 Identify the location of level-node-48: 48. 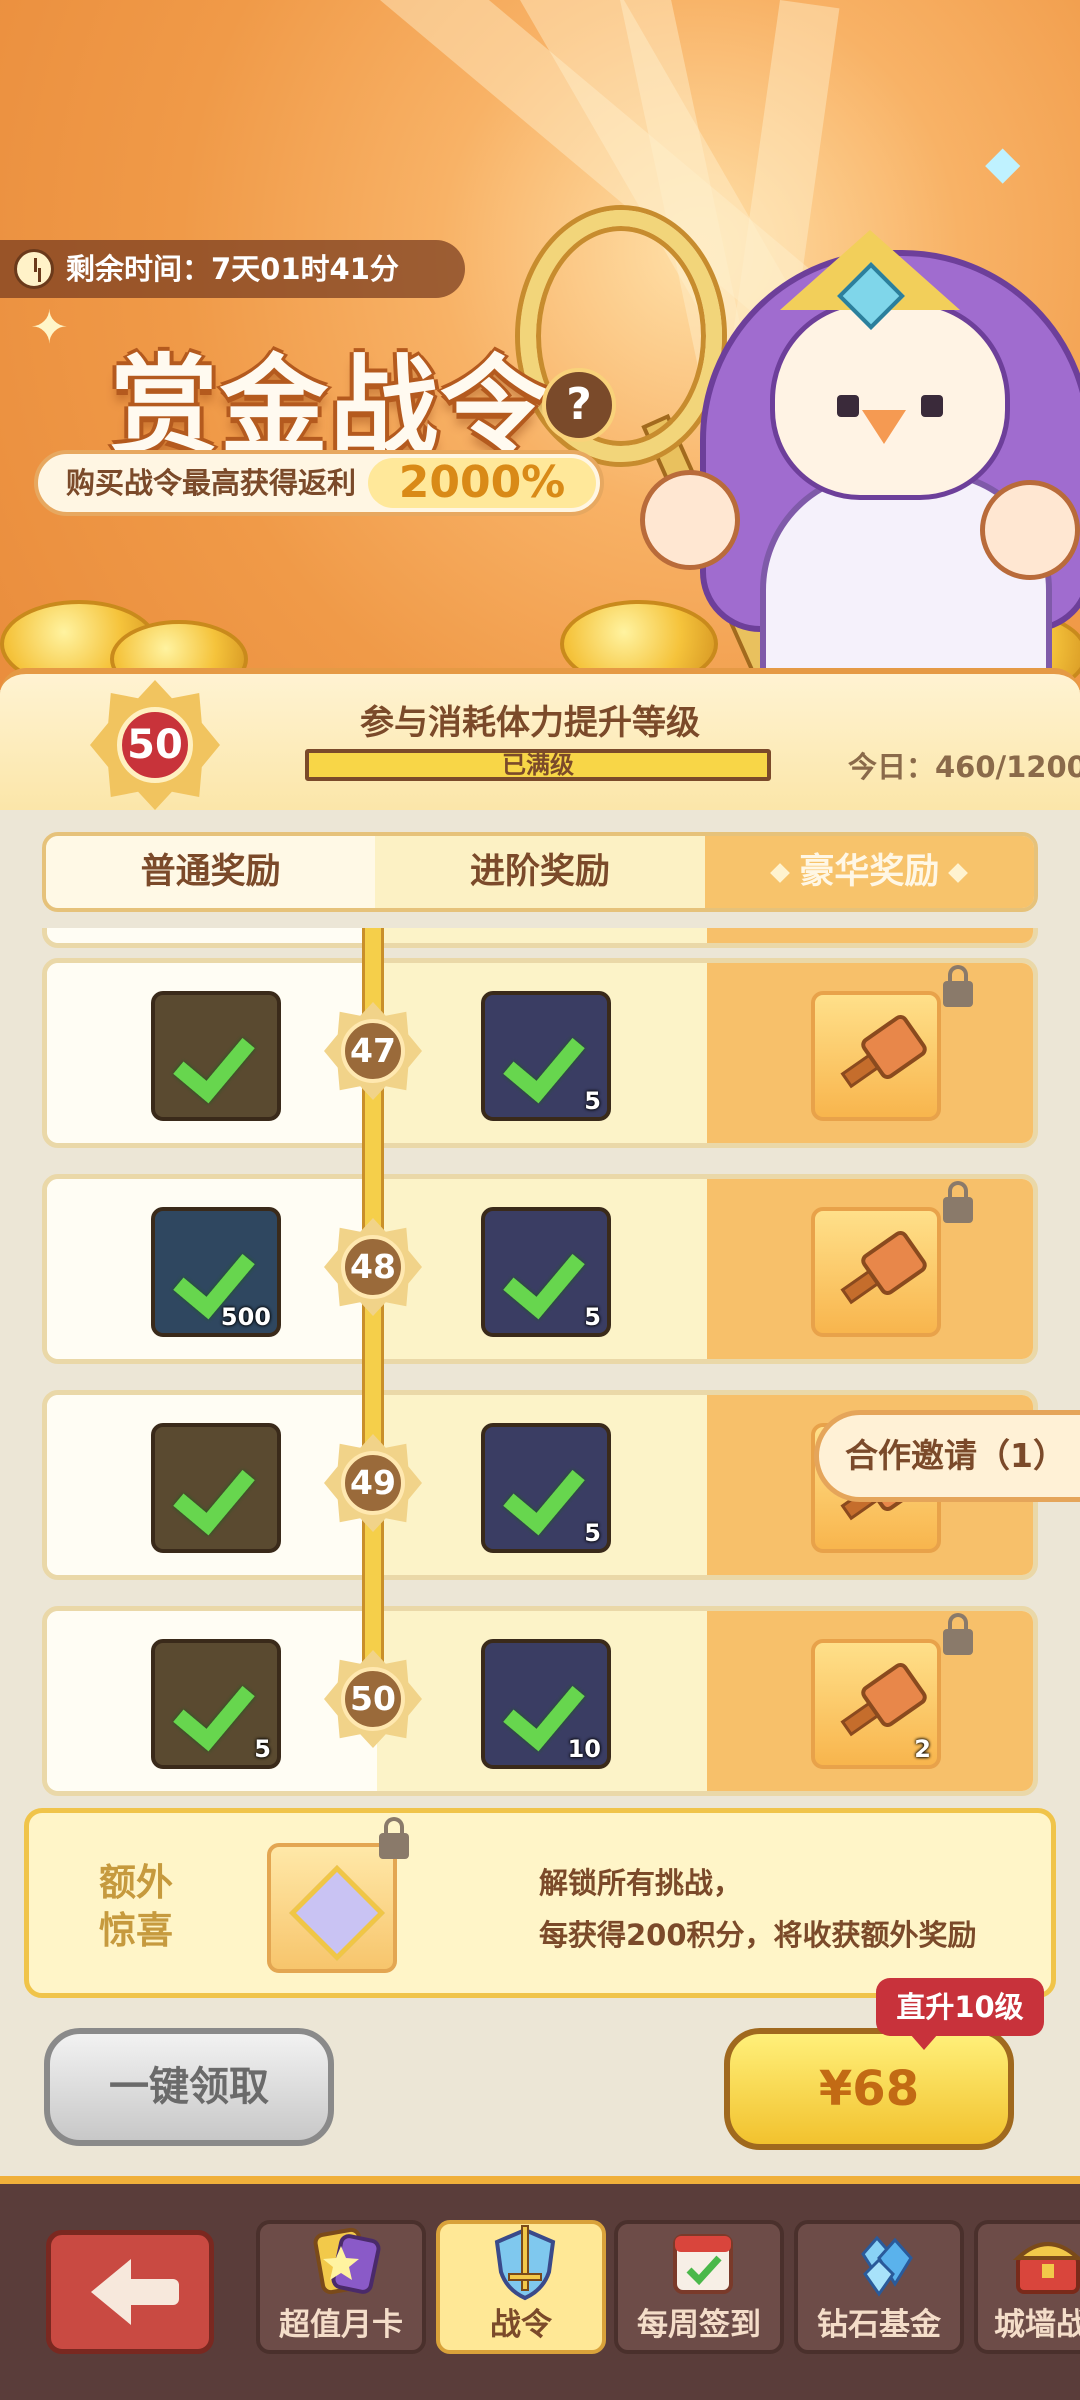
(373, 1267).